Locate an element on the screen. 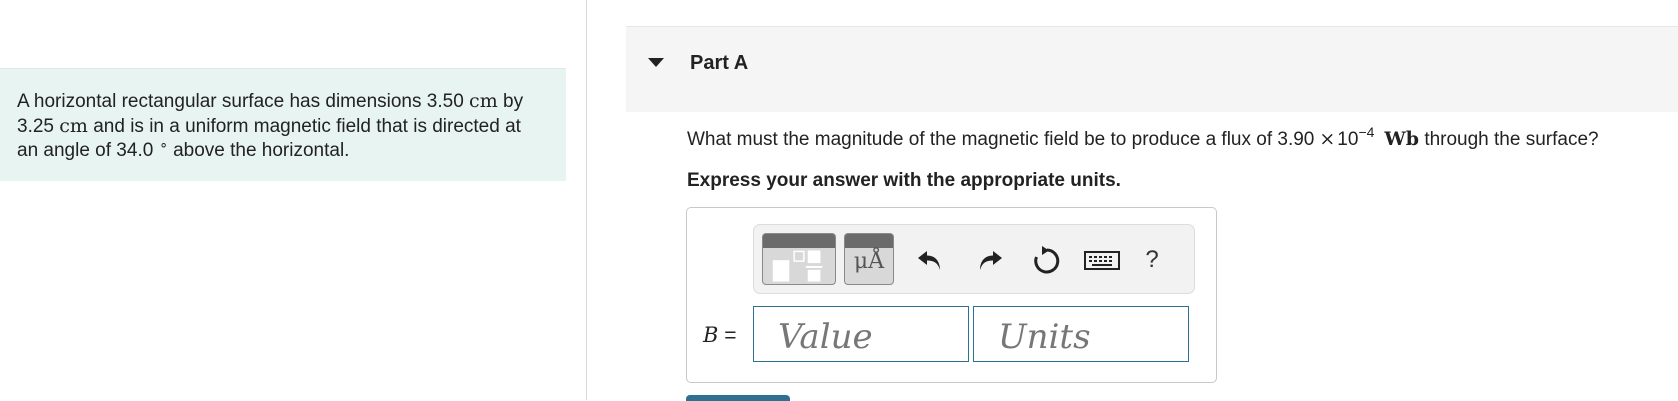  redo-icon is located at coordinates (989, 260).